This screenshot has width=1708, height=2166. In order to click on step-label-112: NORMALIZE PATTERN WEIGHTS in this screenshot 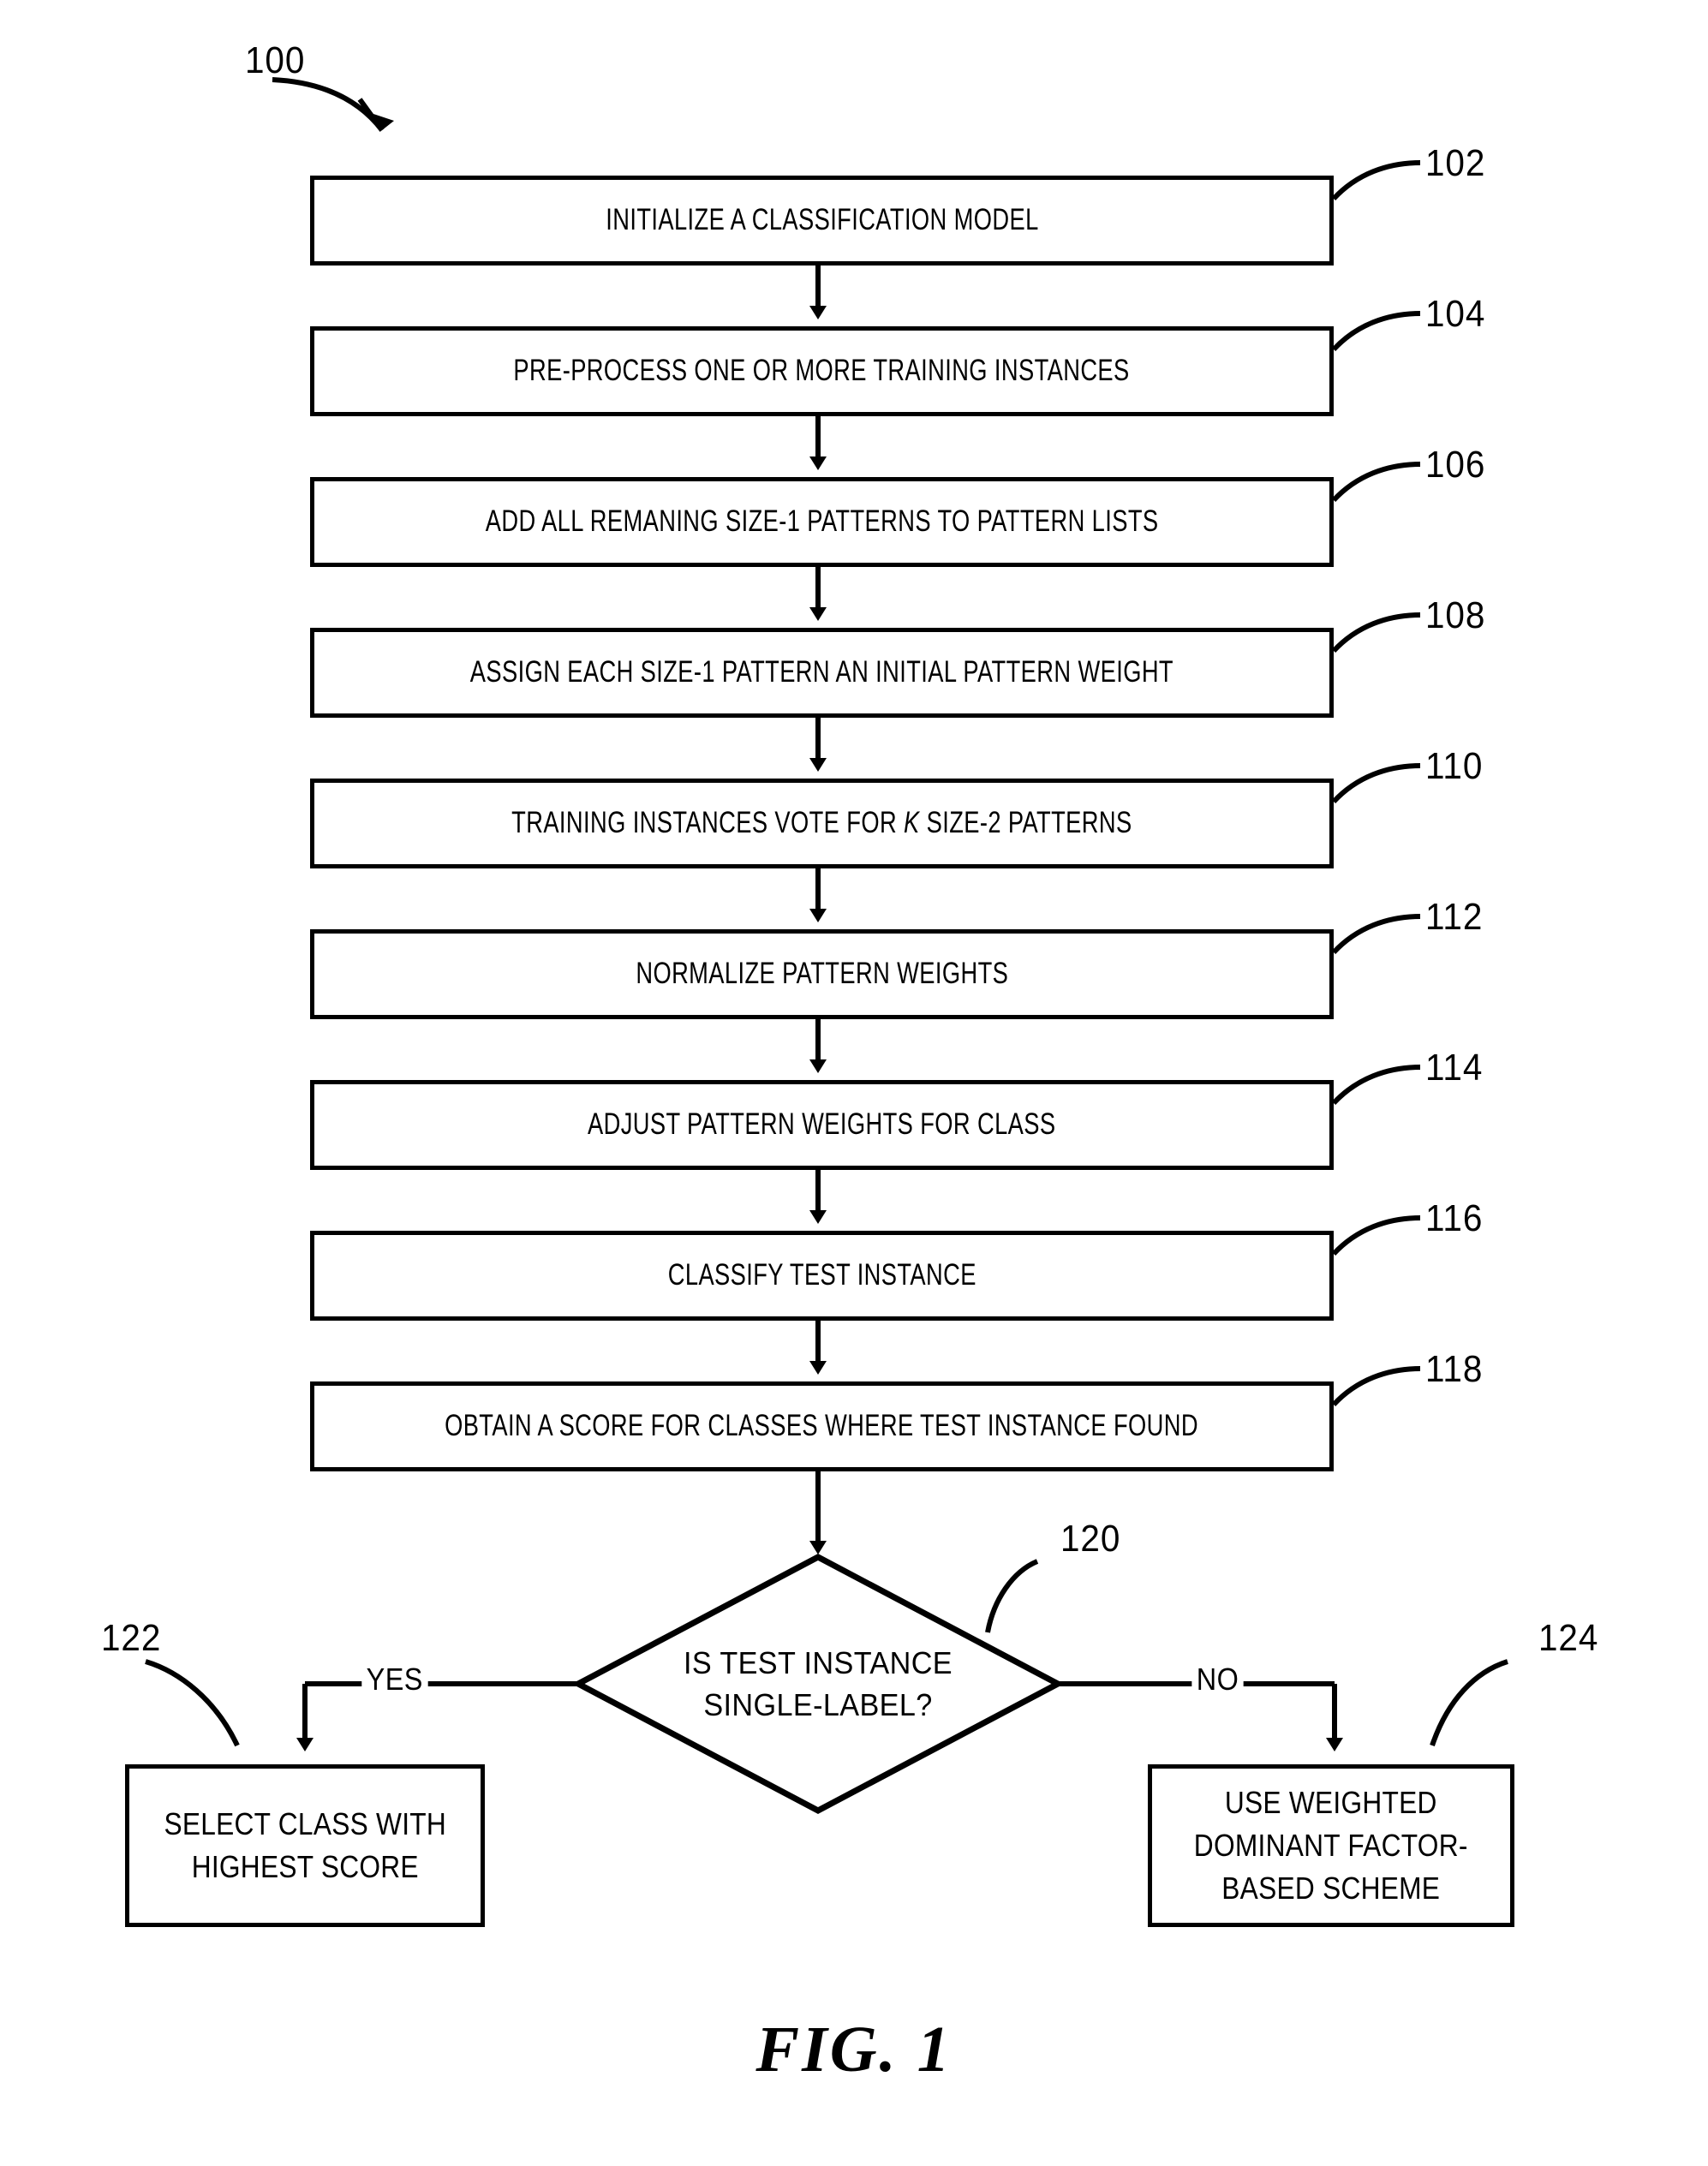, I will do `click(822, 974)`.